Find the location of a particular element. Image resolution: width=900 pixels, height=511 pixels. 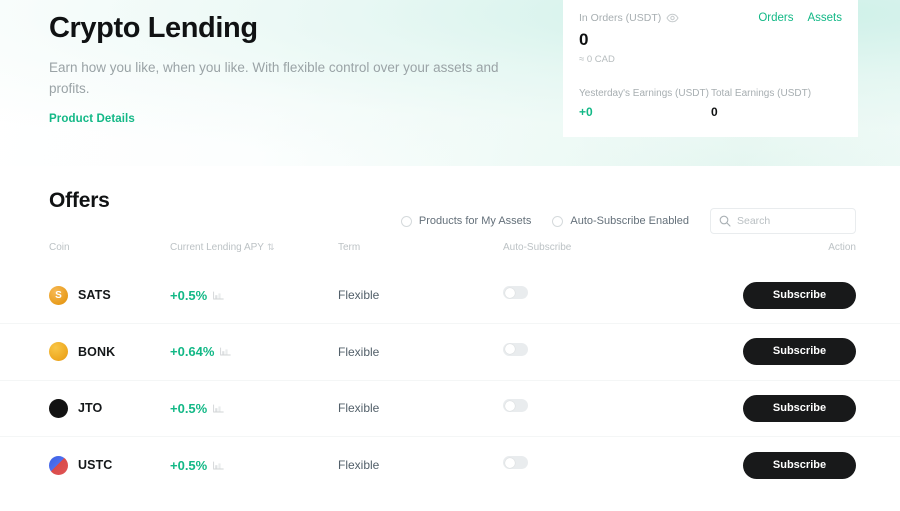

orders-link: Orders is located at coordinates (775, 18).